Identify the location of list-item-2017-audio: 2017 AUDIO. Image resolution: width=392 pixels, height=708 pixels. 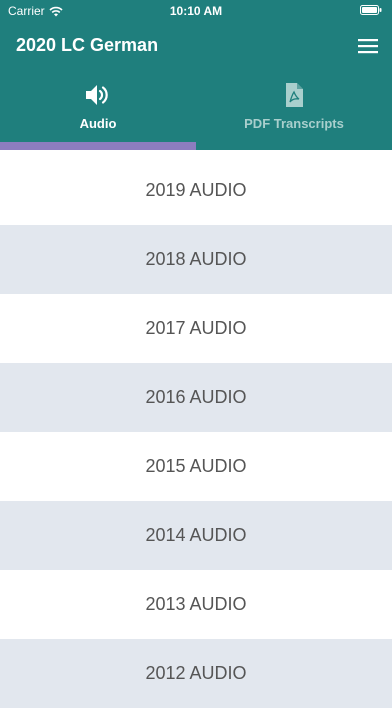
(196, 328).